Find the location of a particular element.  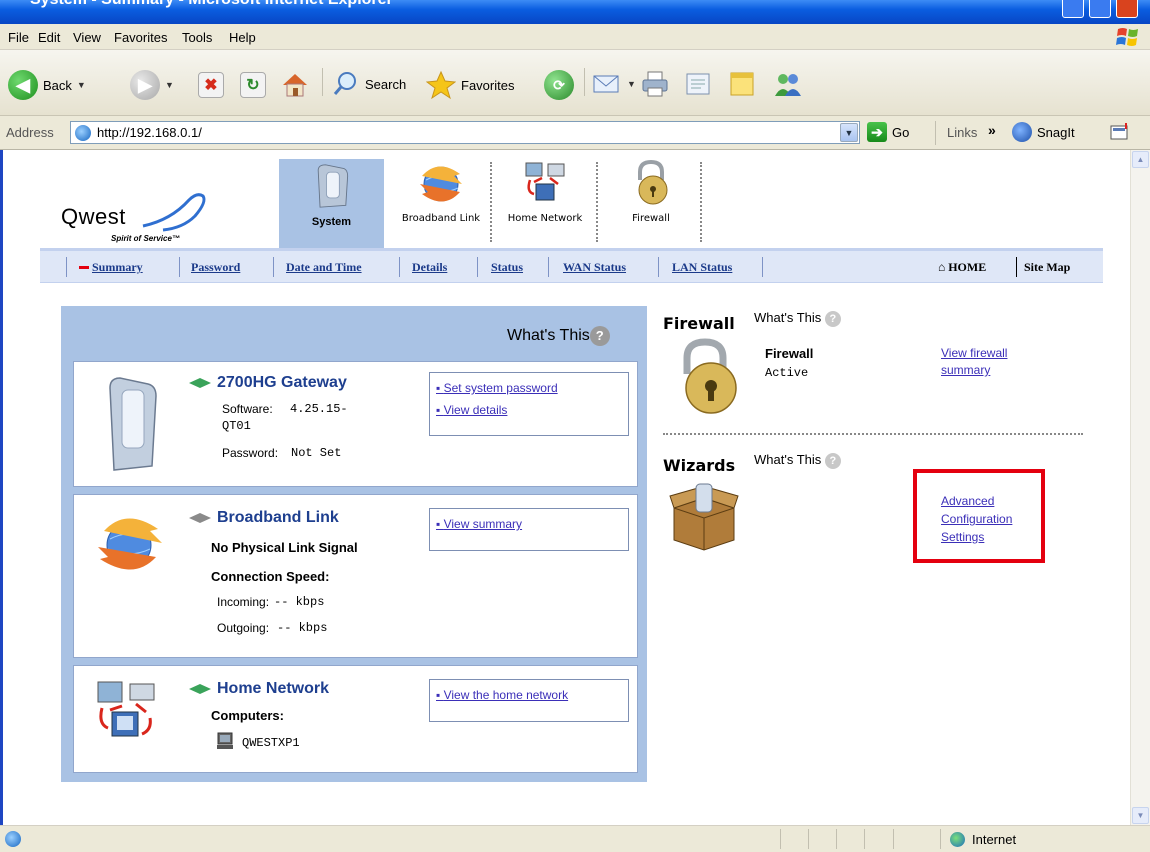

page-status-icon is located at coordinates (13, 839).